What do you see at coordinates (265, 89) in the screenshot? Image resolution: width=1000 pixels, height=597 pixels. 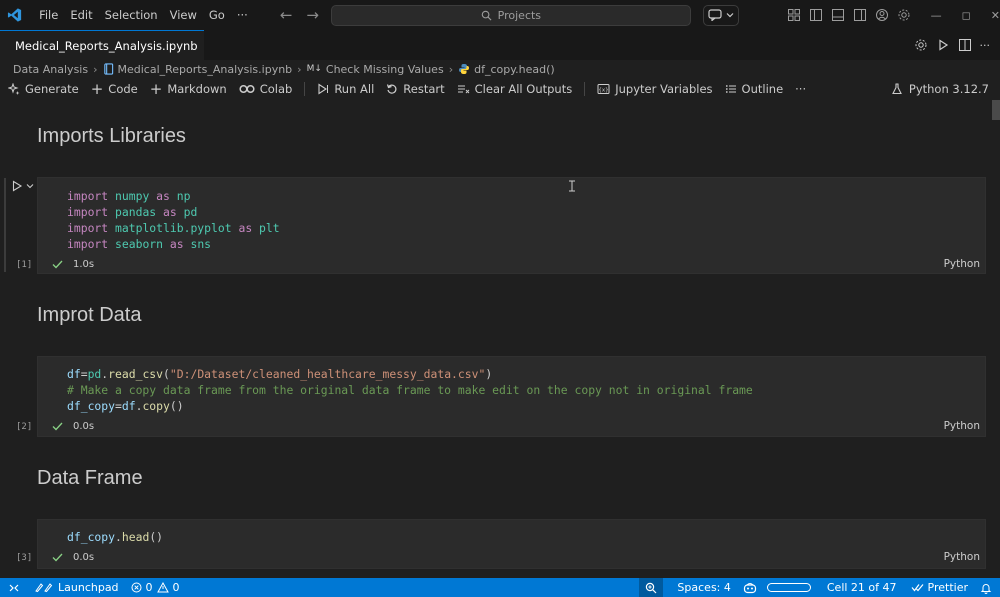 I see `colab-button: Colab` at bounding box center [265, 89].